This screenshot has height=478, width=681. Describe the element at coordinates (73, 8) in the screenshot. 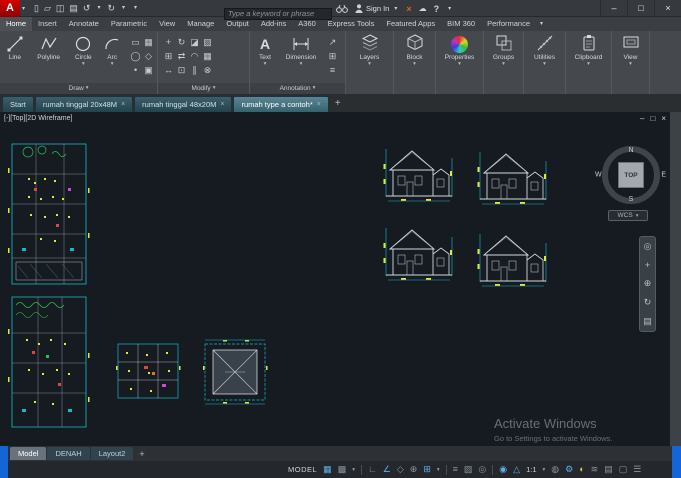

I see `plot-icon: ▤` at that location.